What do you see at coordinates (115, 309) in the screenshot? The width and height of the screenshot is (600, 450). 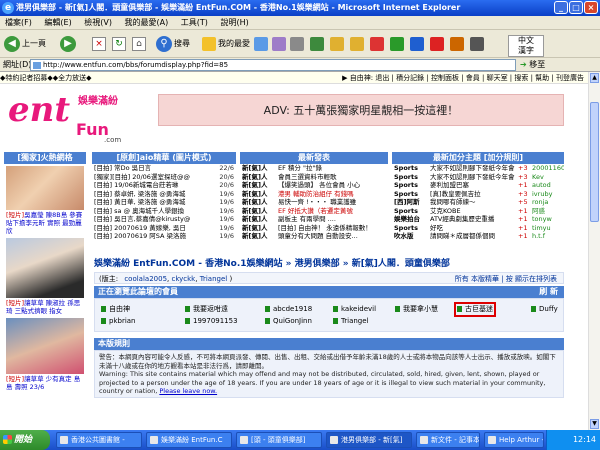 I see `online-user: 自由神` at bounding box center [115, 309].